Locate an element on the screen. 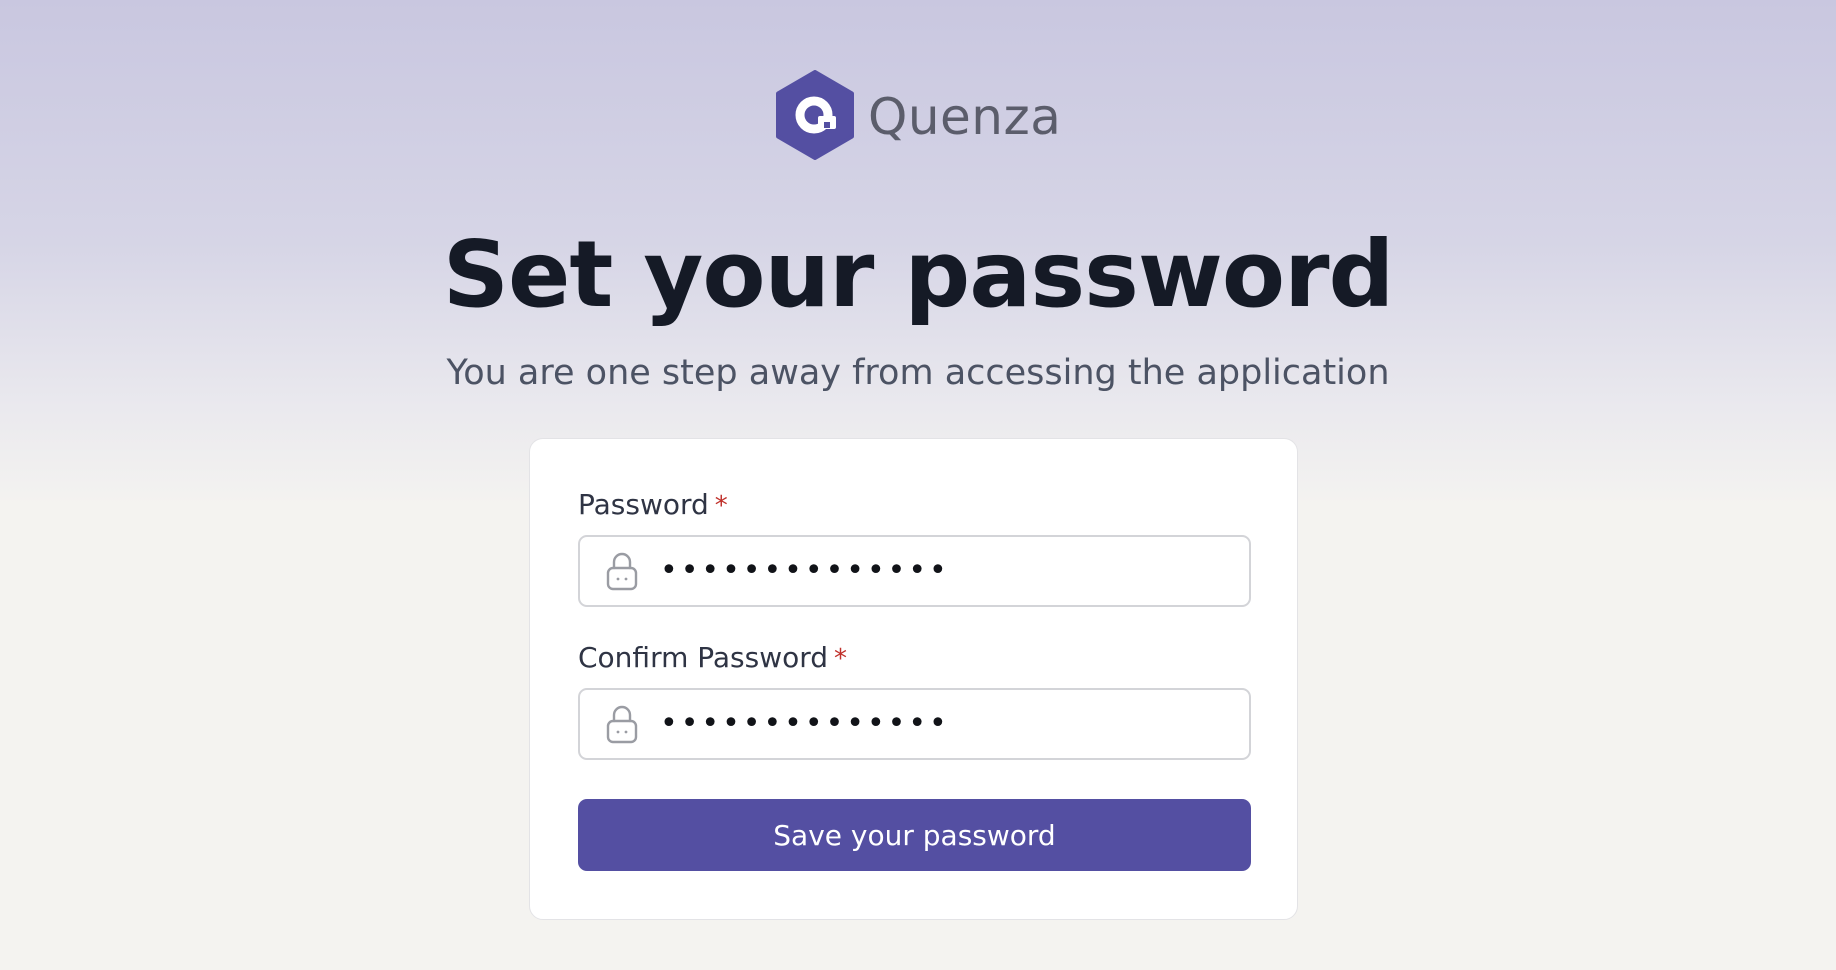 This screenshot has height=970, width=1836. confirm-password-field: •••••••••••••• is located at coordinates (914, 724).